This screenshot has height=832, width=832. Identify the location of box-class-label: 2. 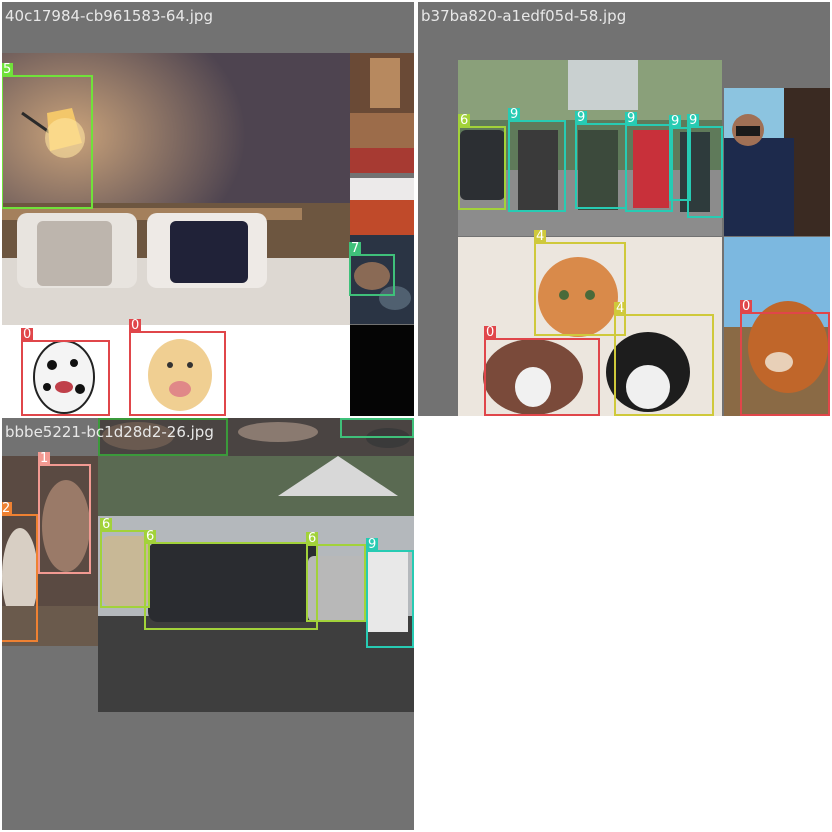
(7, 508).